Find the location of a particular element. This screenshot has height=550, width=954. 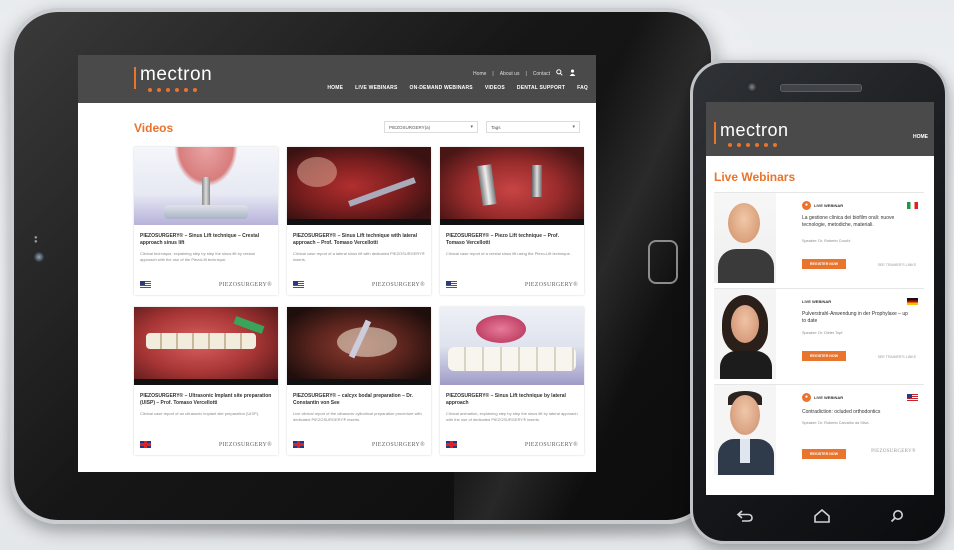

user-icon is located at coordinates (572, 73).